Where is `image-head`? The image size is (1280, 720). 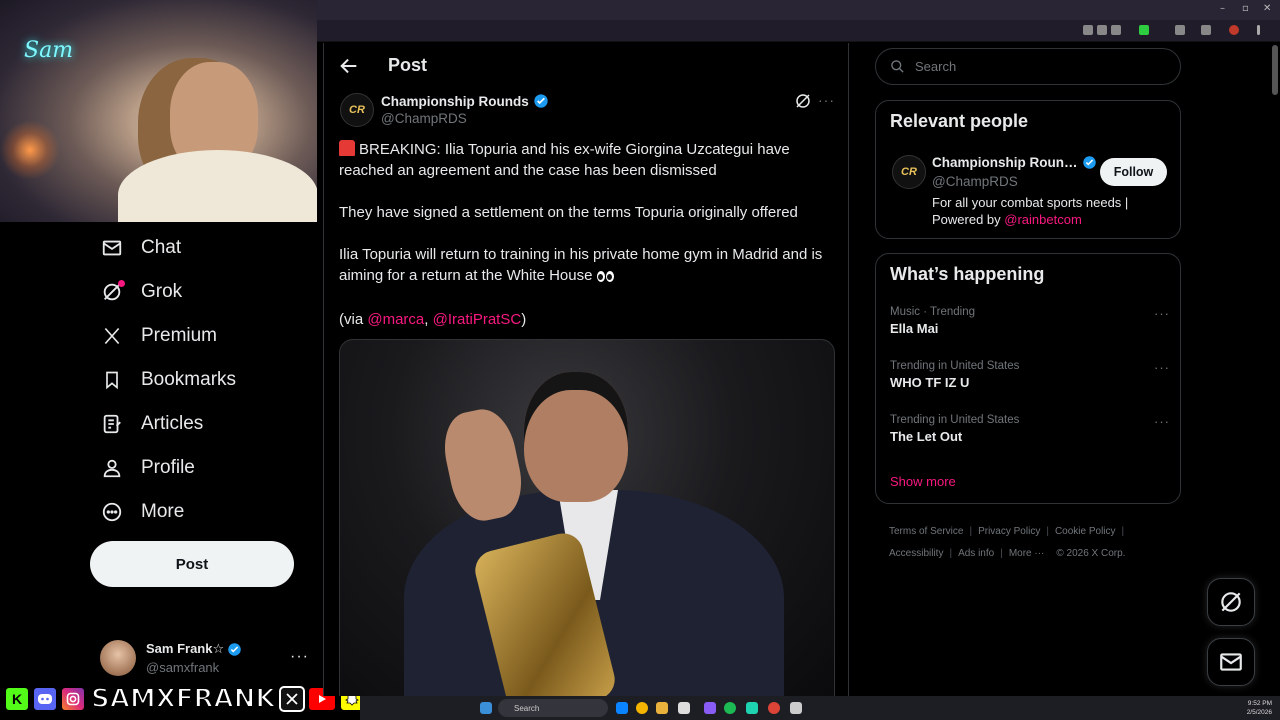 image-head is located at coordinates (576, 437).